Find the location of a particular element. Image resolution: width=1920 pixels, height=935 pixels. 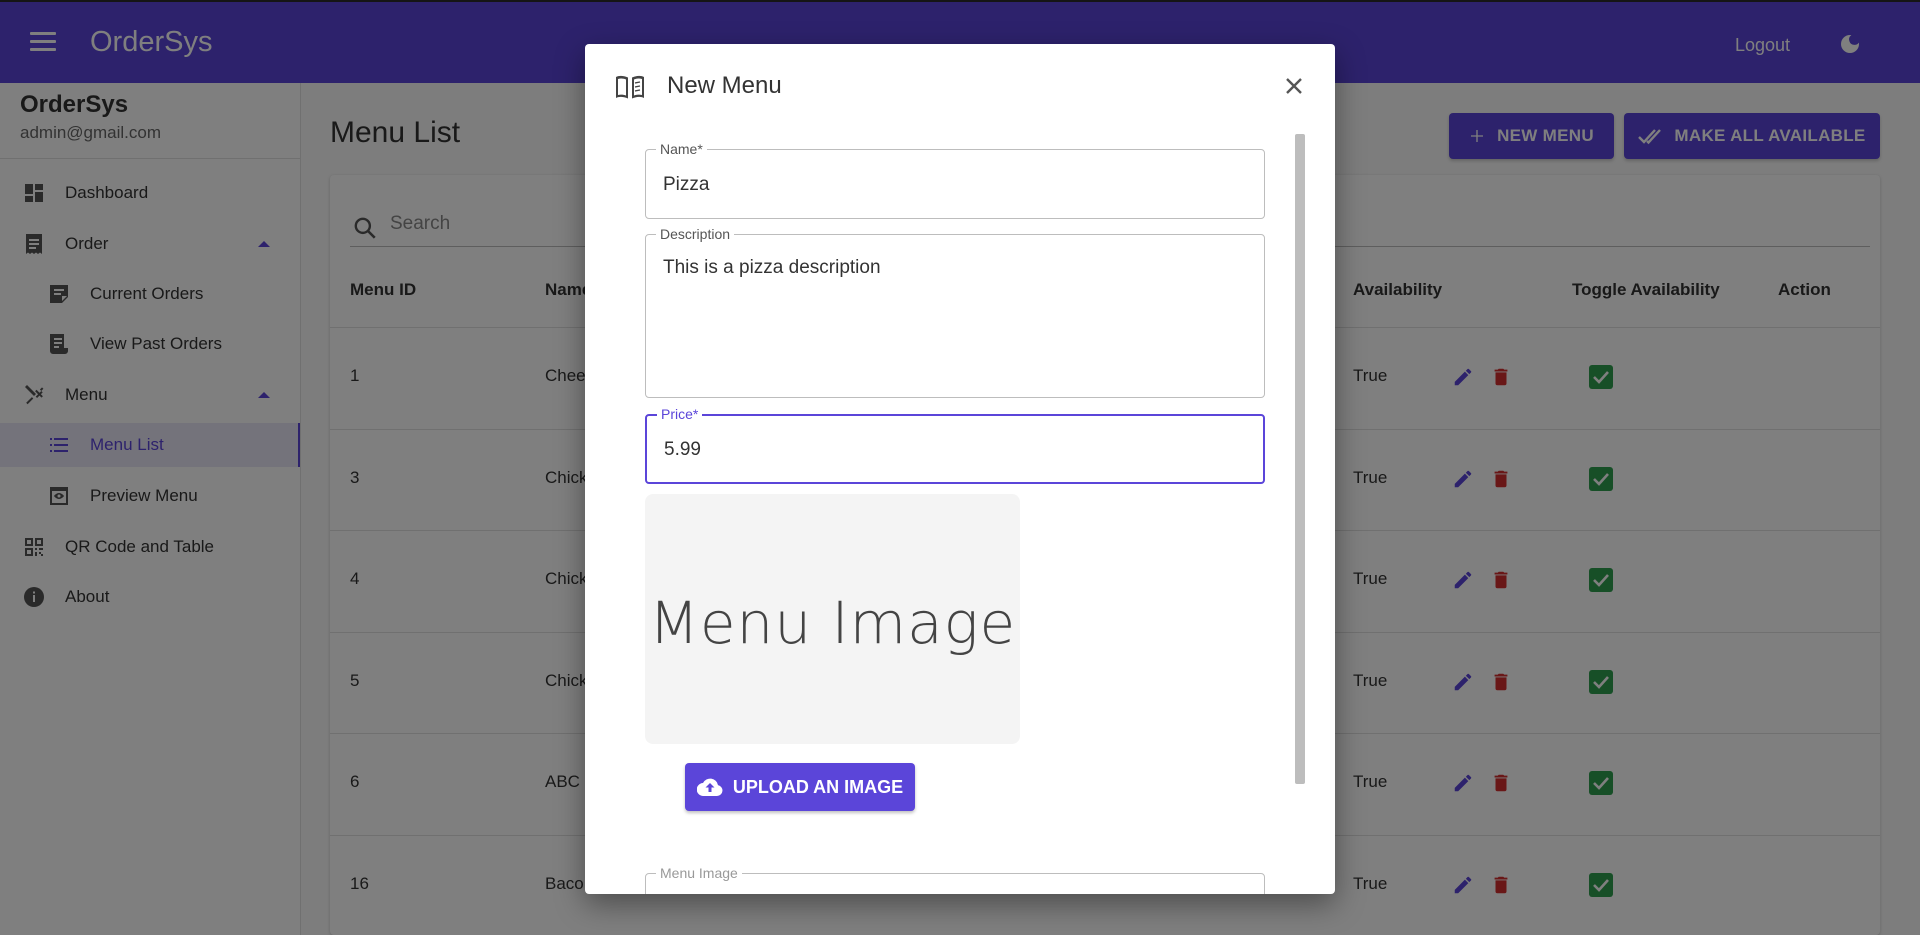

price-value: 5.99 is located at coordinates (682, 449).